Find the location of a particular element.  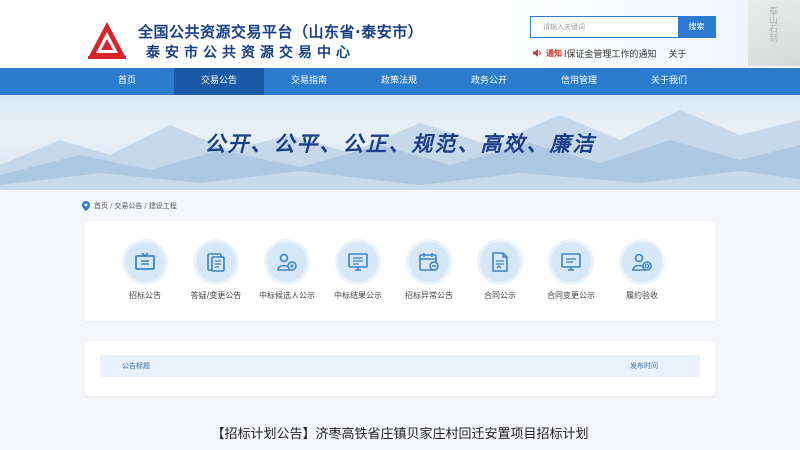

center-title: 泰安市公共资源交易中心 is located at coordinates (250, 53).